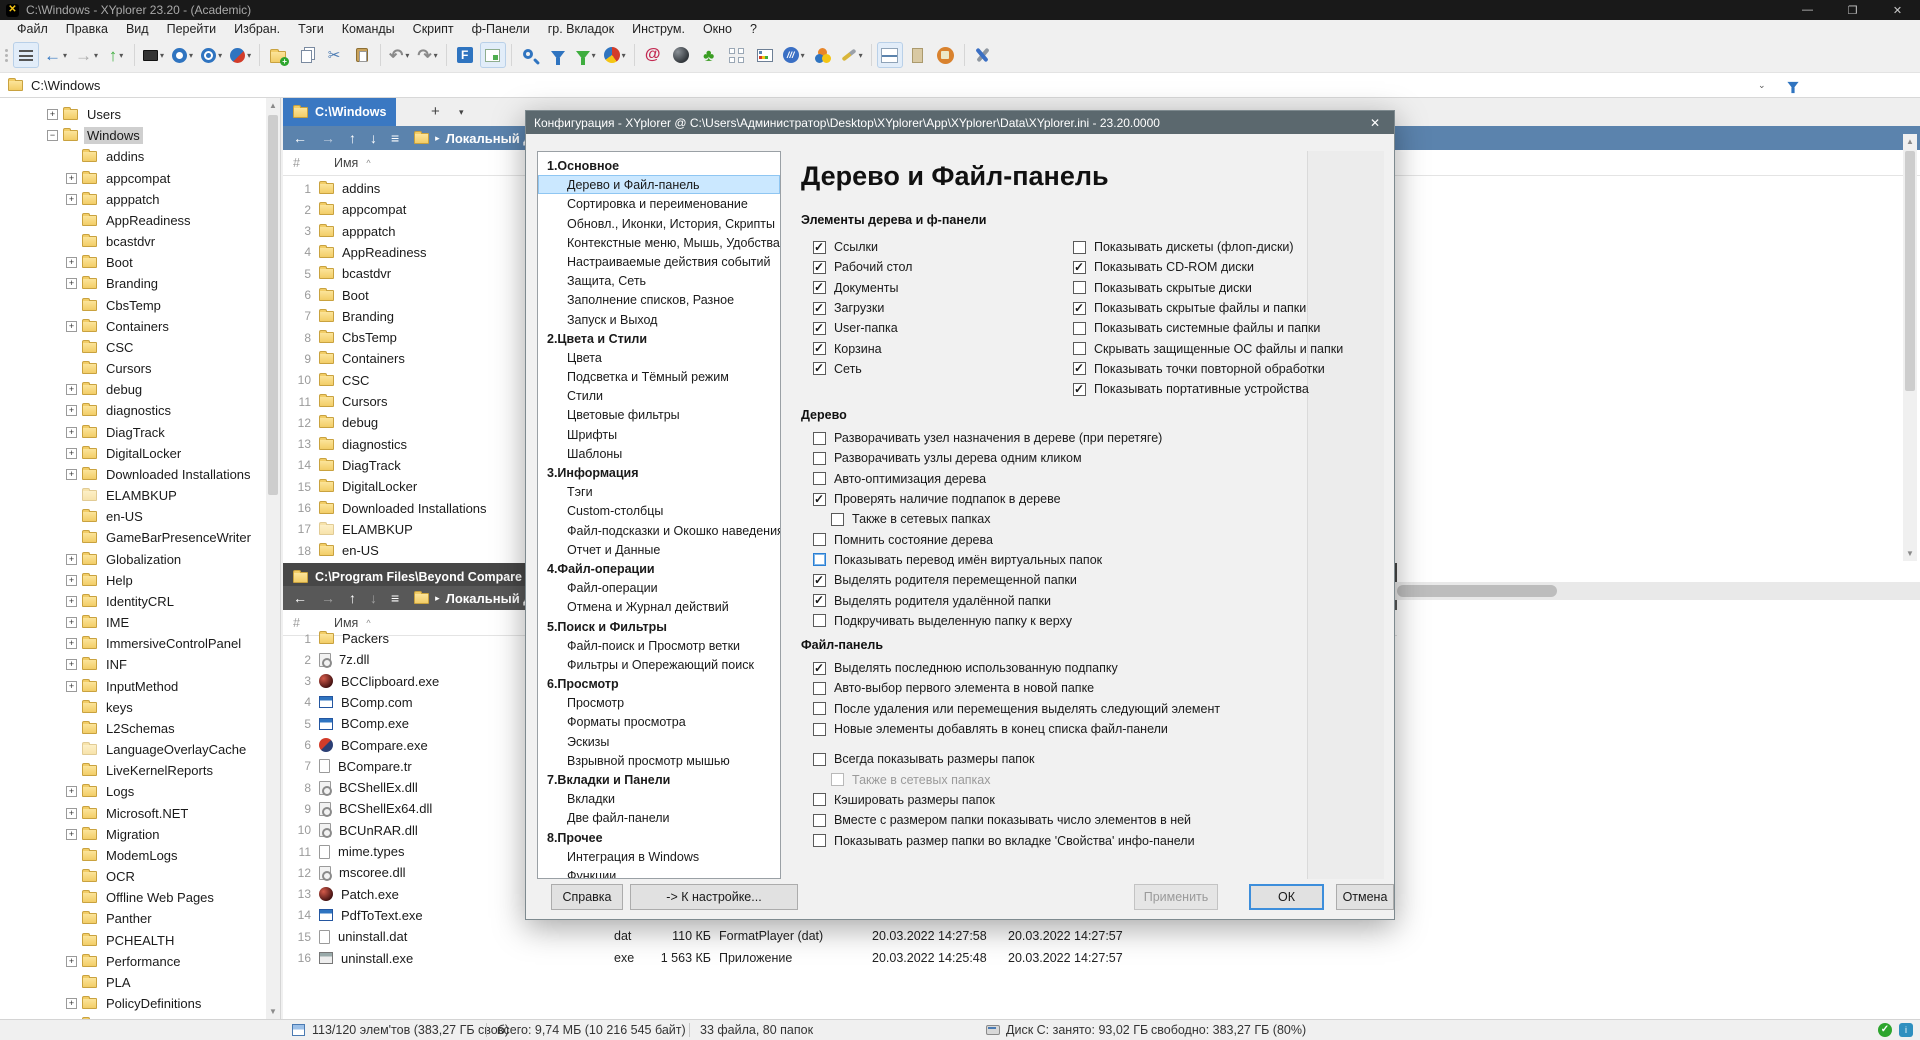 The width and height of the screenshot is (1920, 1040). What do you see at coordinates (1477, 591) in the screenshot?
I see `horizontal-scrollbar-thumb` at bounding box center [1477, 591].